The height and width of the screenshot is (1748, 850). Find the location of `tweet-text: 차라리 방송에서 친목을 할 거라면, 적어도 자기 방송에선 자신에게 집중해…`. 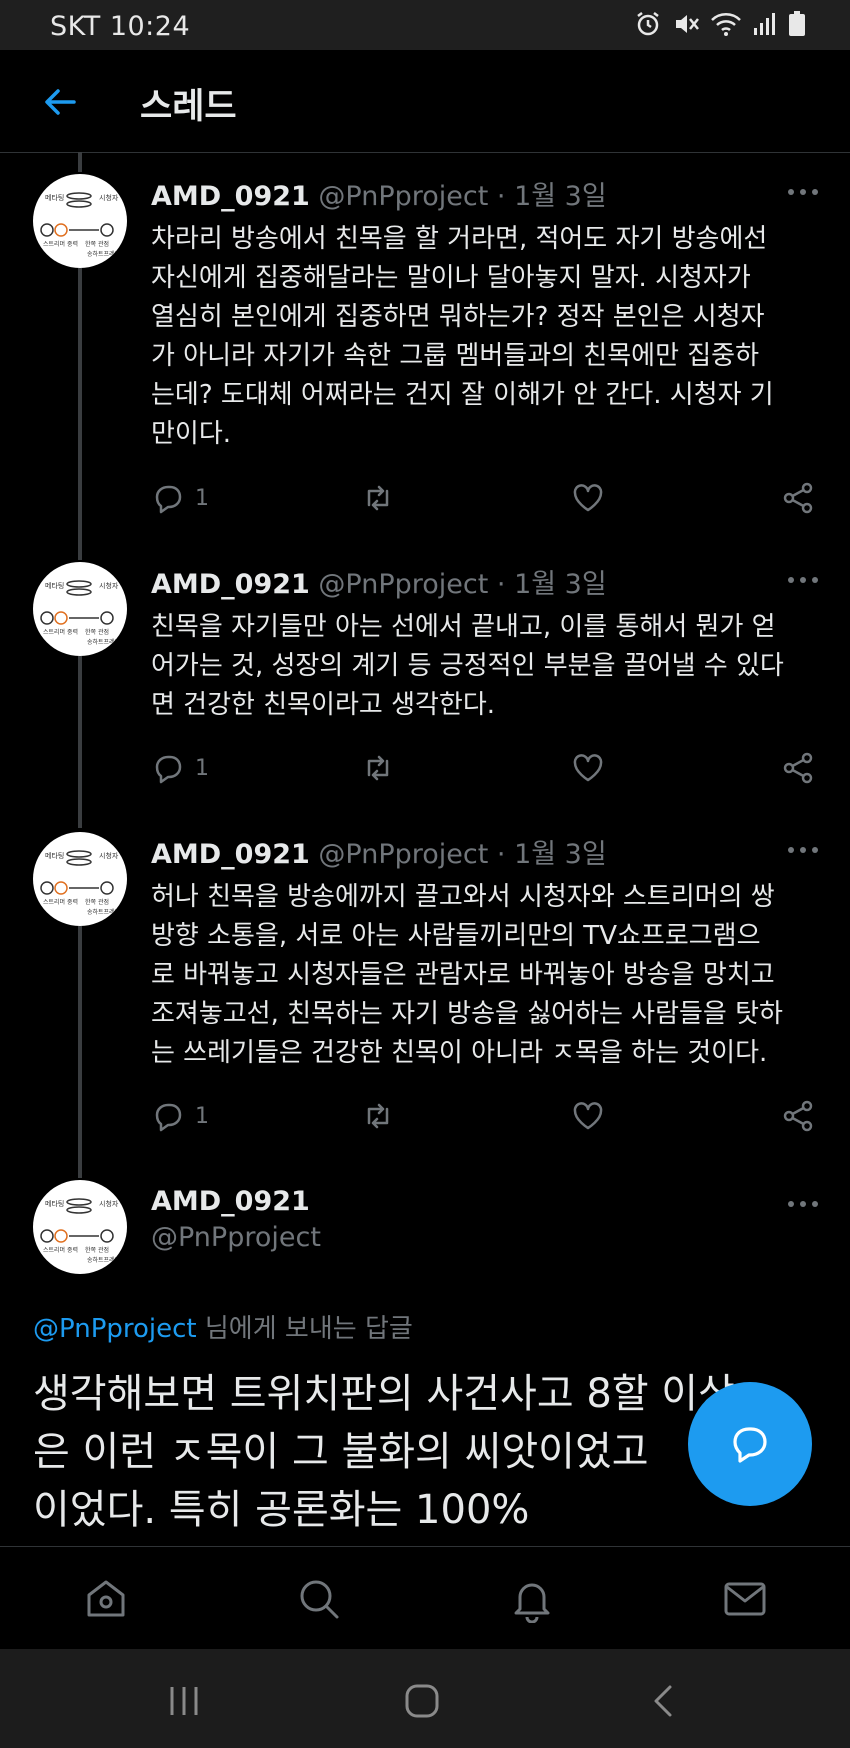

tweet-text: 차라리 방송에서 친목을 할 거라면, 적어도 자기 방송에선 자신에게 집중해… is located at coordinates (462, 336).